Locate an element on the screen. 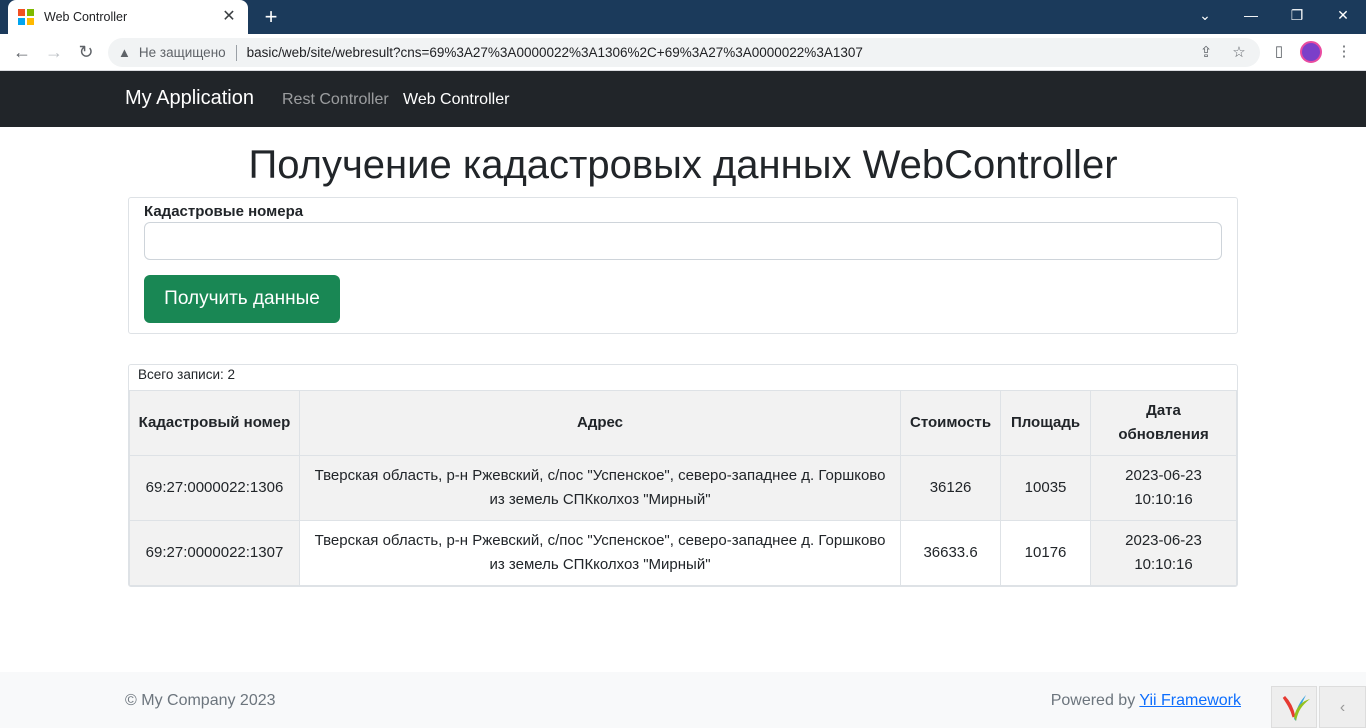  tab-close-icon: ✕ is located at coordinates (229, 17).